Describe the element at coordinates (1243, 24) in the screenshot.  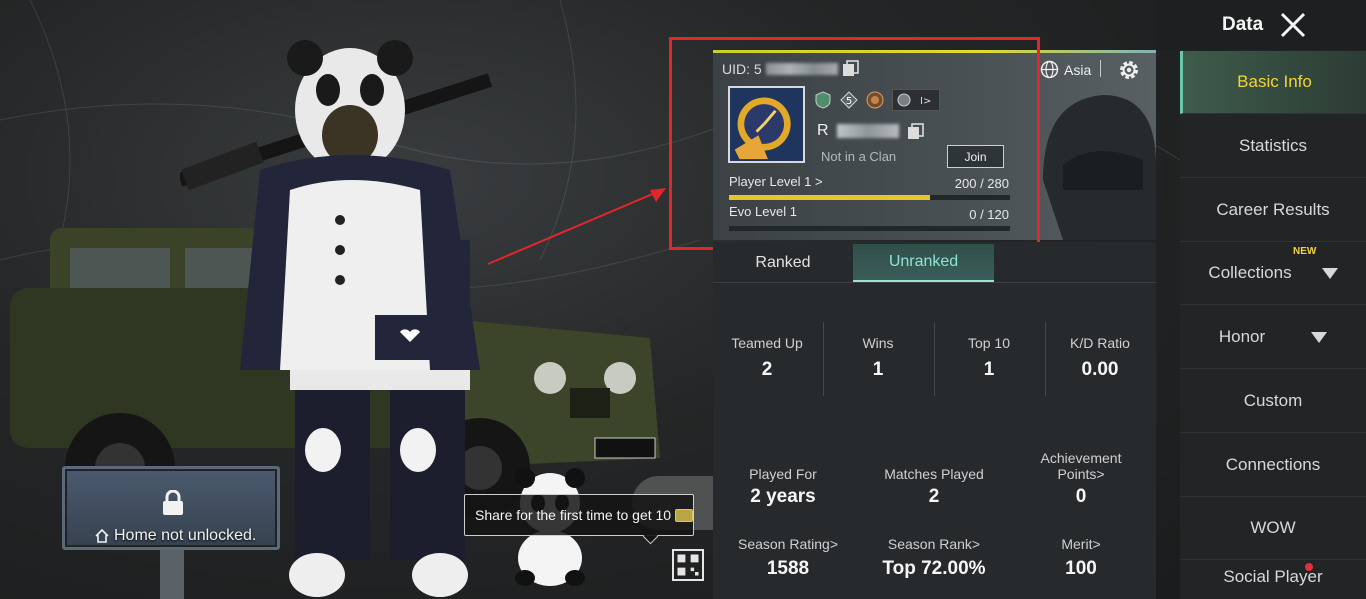
I see `page-title: Data` at that location.